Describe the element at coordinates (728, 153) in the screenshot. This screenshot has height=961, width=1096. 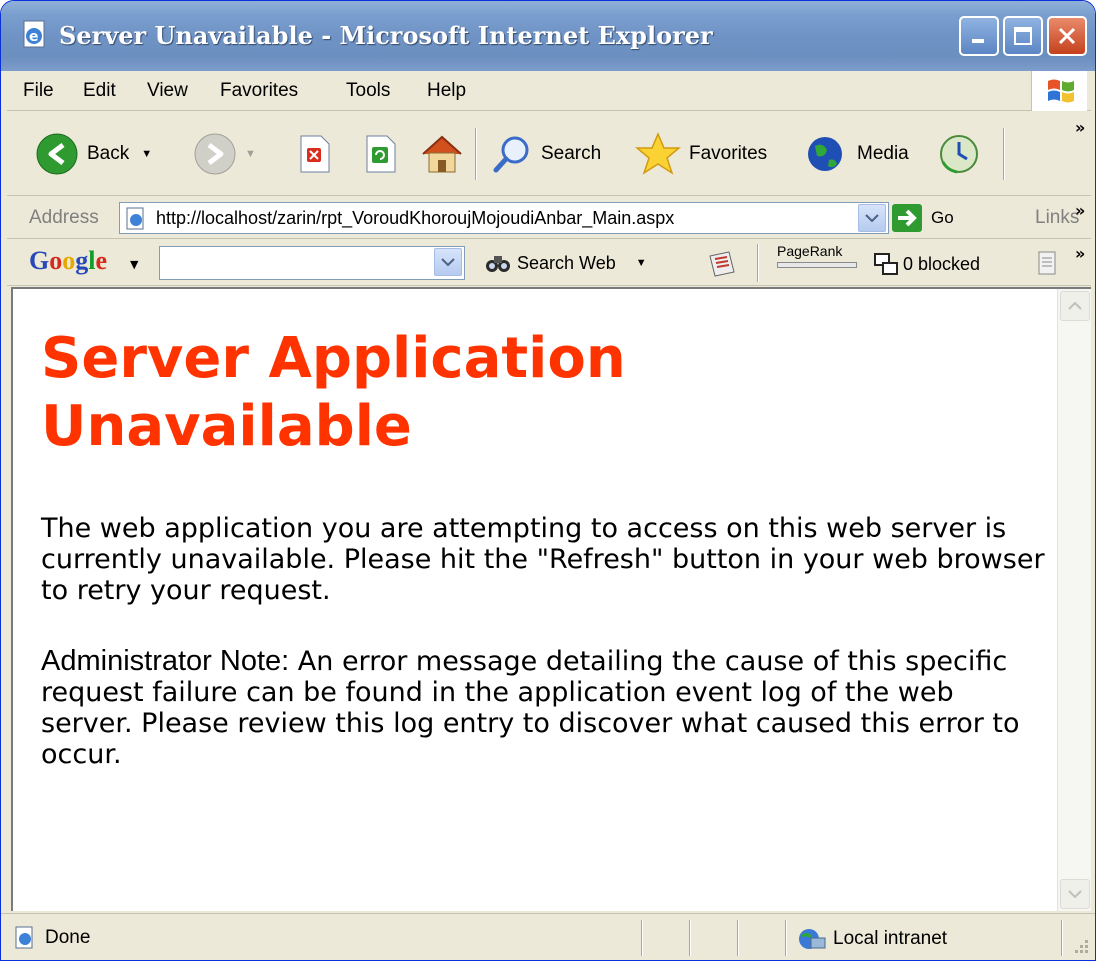
I see `favorites-label: Favorites` at that location.